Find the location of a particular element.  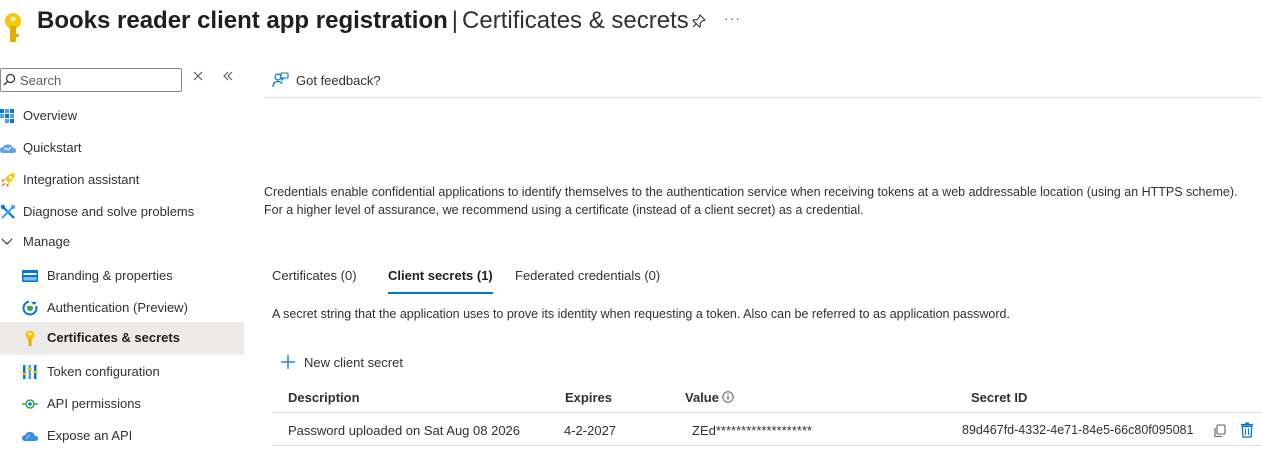

sidebar-item-token-configuration: Token configuration is located at coordinates (122, 372).